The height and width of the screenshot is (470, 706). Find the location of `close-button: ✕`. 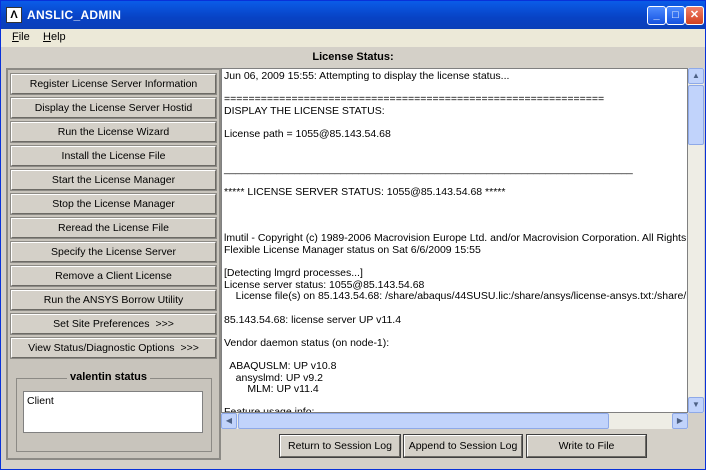

close-button: ✕ is located at coordinates (694, 15).